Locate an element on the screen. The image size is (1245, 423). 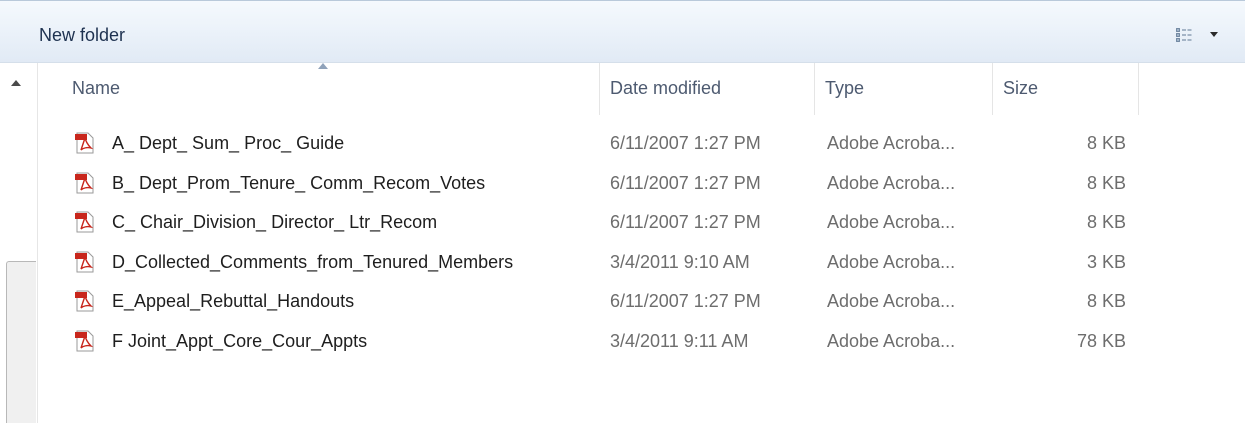
column-header-type: Type is located at coordinates (904, 89).